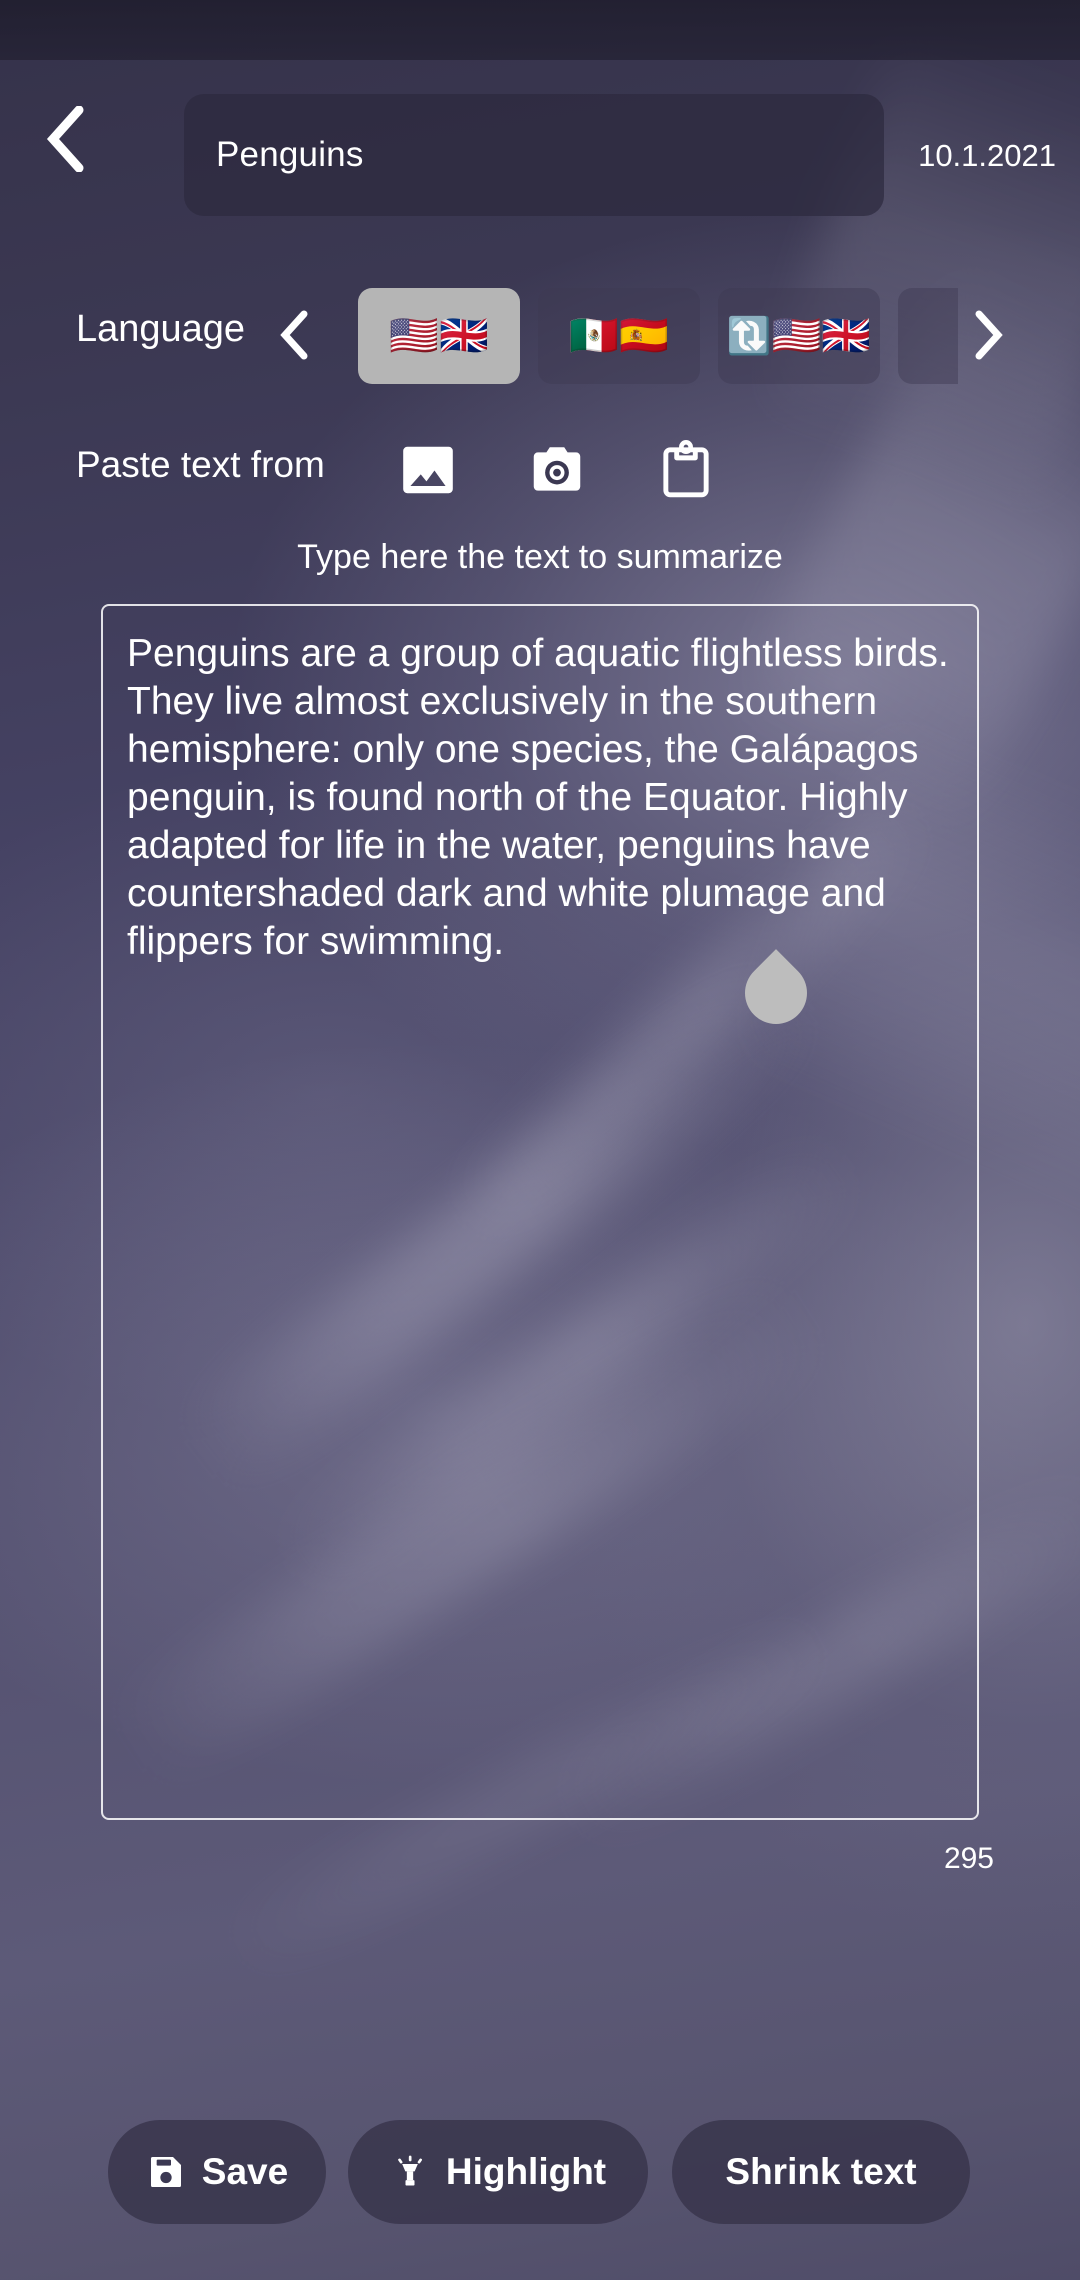 The height and width of the screenshot is (2280, 1080). I want to click on flag-pair-auto-us-uk: 🔃 🇺🇸 🇬🇧, so click(799, 336).